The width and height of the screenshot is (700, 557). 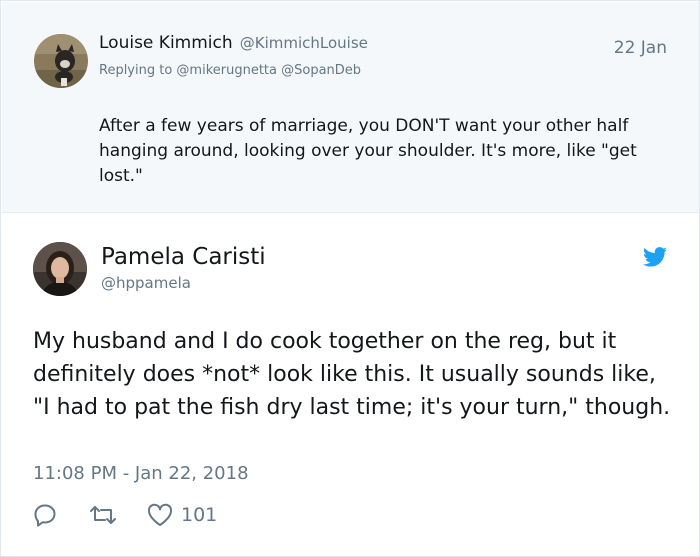 I want to click on reply-button, so click(x=45, y=515).